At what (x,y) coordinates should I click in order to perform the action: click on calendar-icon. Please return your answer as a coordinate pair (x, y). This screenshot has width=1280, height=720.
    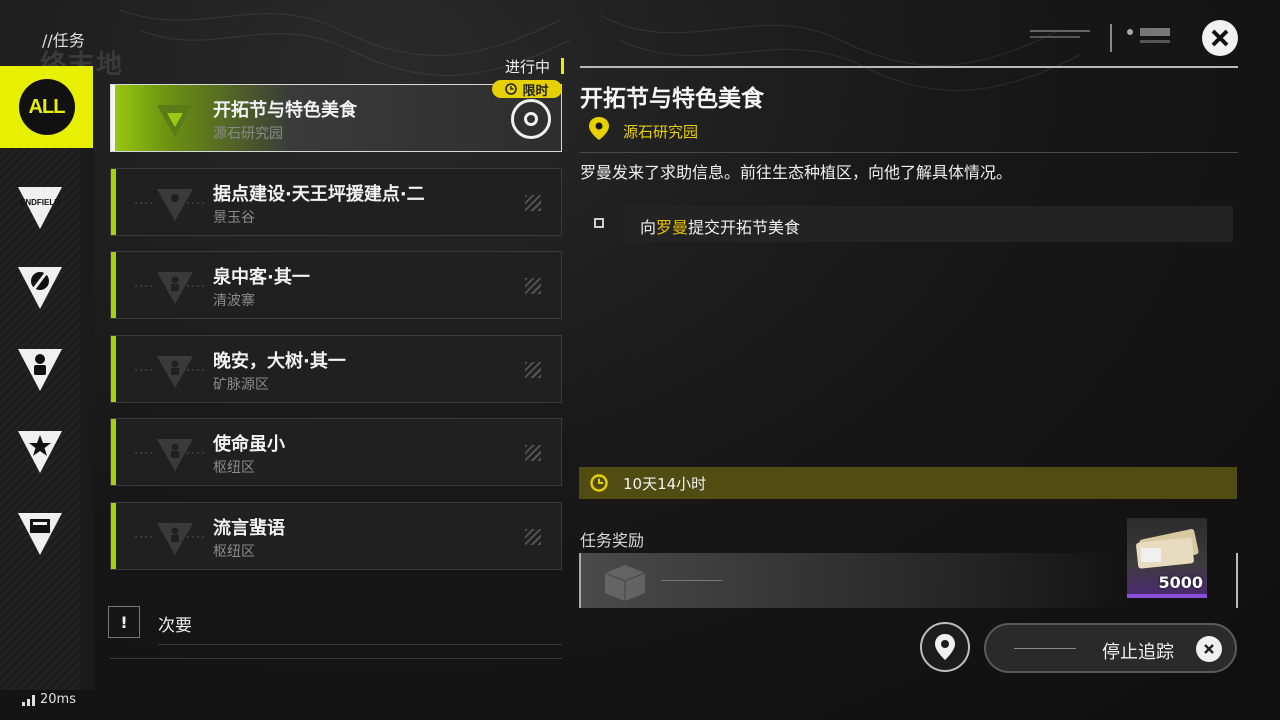
    Looking at the image, I should click on (40, 534).